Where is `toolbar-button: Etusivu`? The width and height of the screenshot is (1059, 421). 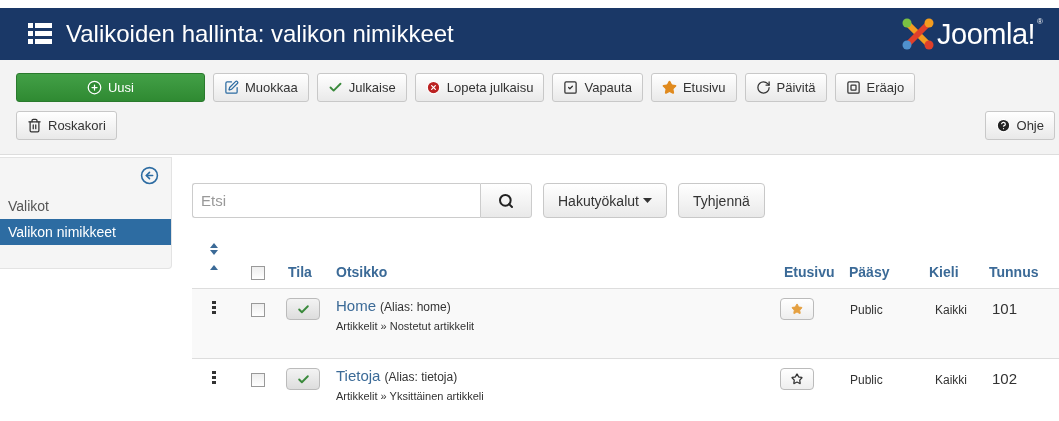 toolbar-button: Etusivu is located at coordinates (693, 87).